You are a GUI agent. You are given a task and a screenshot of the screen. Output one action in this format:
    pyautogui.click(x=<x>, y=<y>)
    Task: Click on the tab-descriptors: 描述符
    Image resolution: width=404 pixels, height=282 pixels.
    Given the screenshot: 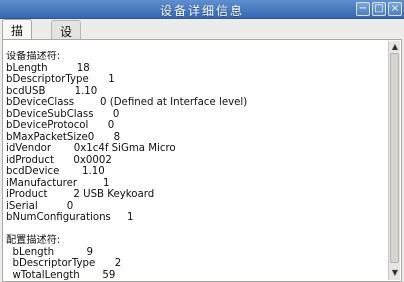 What is the action you would take?
    pyautogui.click(x=17, y=45)
    